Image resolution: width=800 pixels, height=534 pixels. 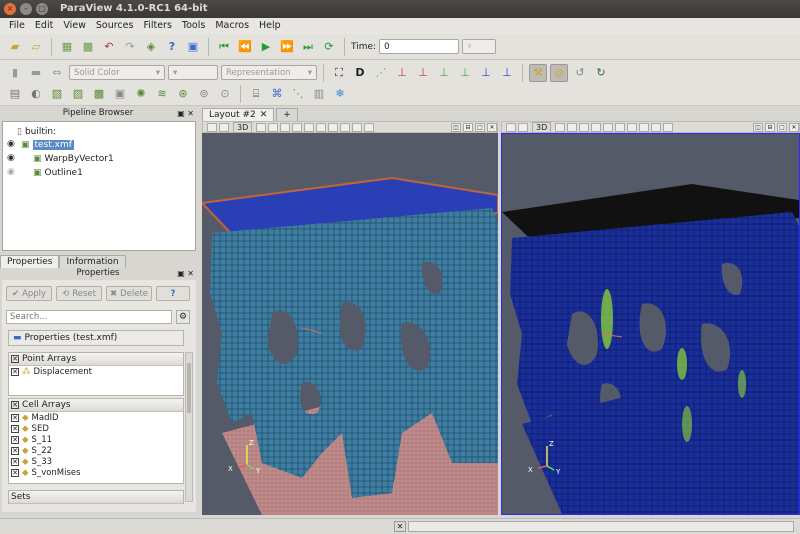 I want to click on save-state-icon: ▩, so click(x=88, y=47).